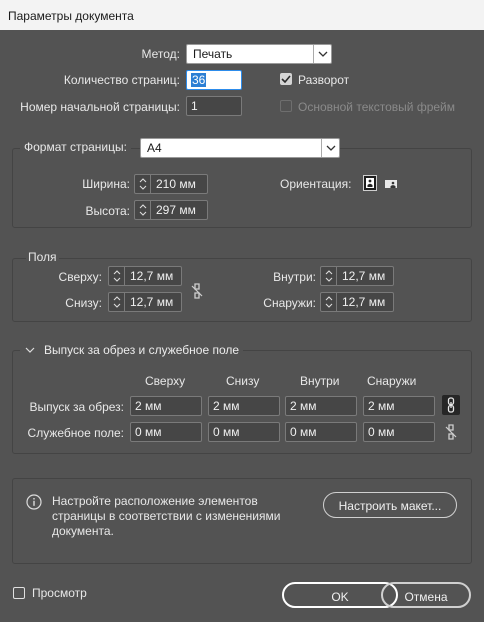 Image resolution: width=484 pixels, height=622 pixels. Describe the element at coordinates (377, 107) in the screenshot. I see `primary-text-frame-label: Основной текстовый фрейм` at that location.